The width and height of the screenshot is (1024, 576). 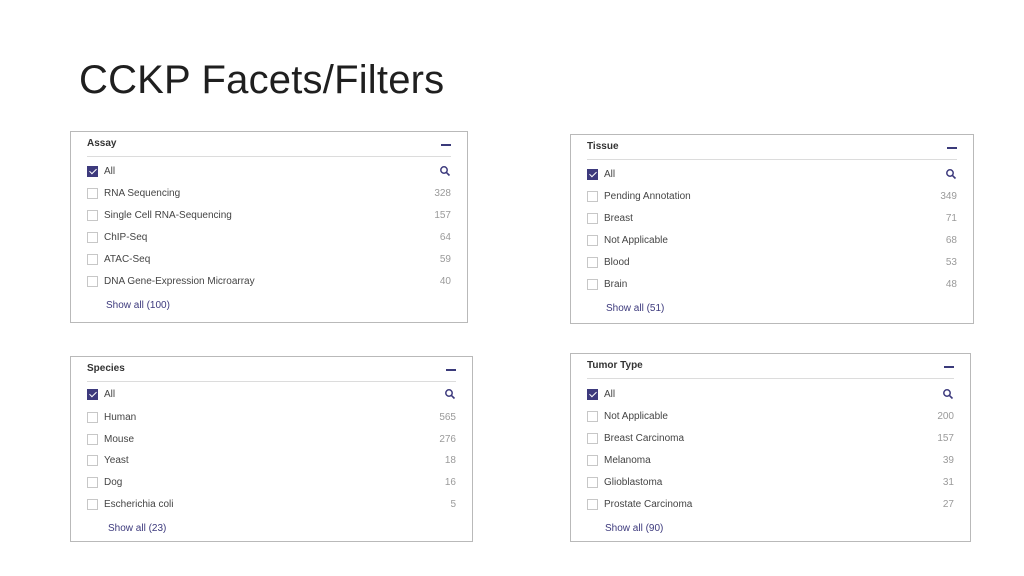 I want to click on option-count: 349, so click(x=948, y=196).